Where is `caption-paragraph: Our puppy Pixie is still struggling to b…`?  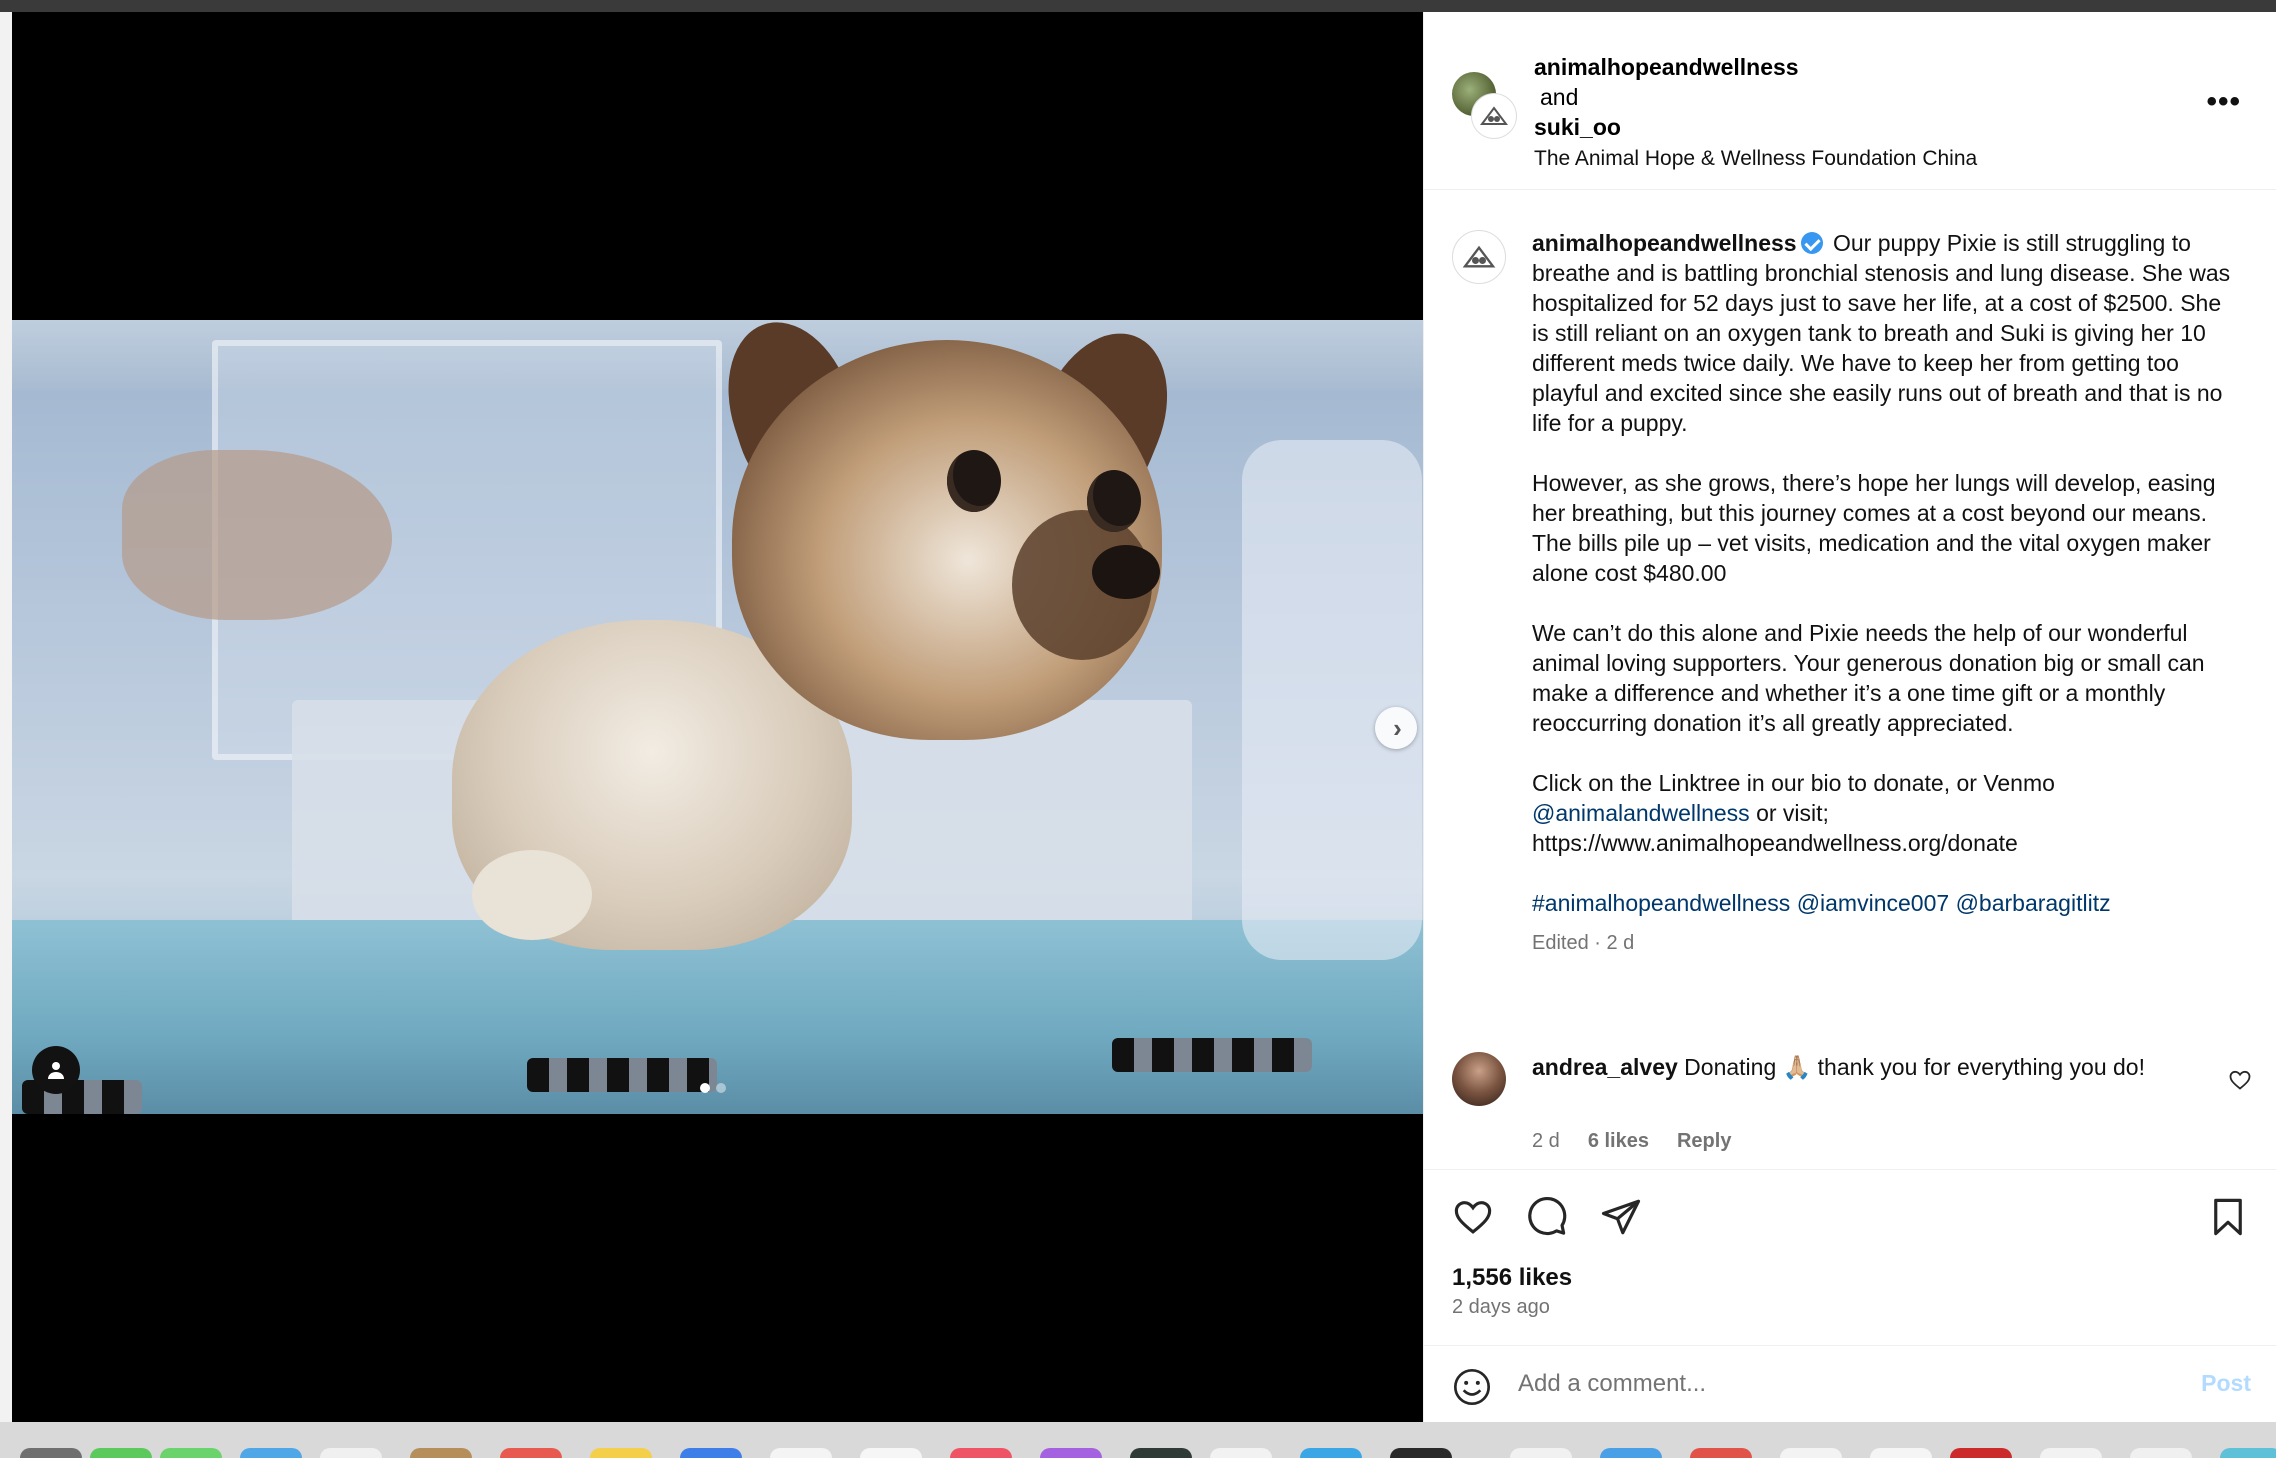 caption-paragraph: Our puppy Pixie is still struggling to b… is located at coordinates (1881, 333).